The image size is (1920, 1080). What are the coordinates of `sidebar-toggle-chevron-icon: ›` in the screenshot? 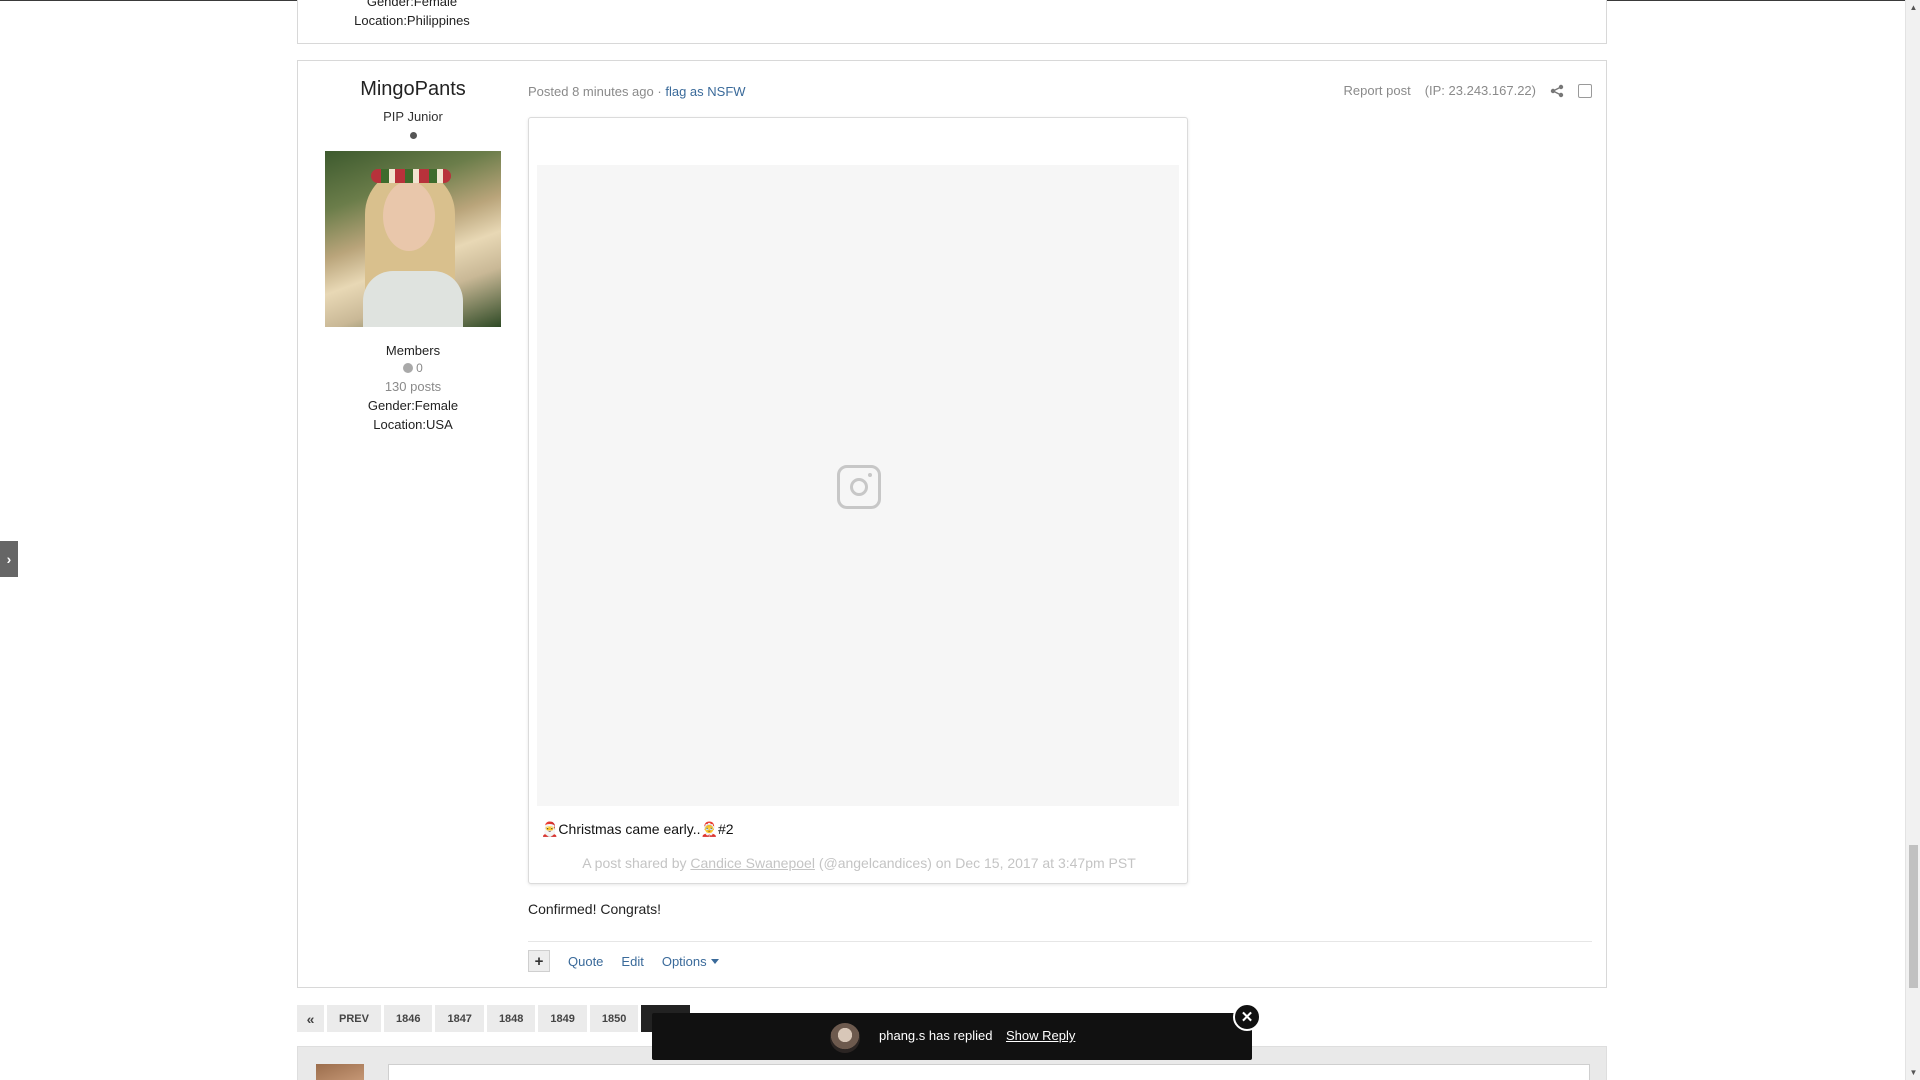 It's located at (9, 559).